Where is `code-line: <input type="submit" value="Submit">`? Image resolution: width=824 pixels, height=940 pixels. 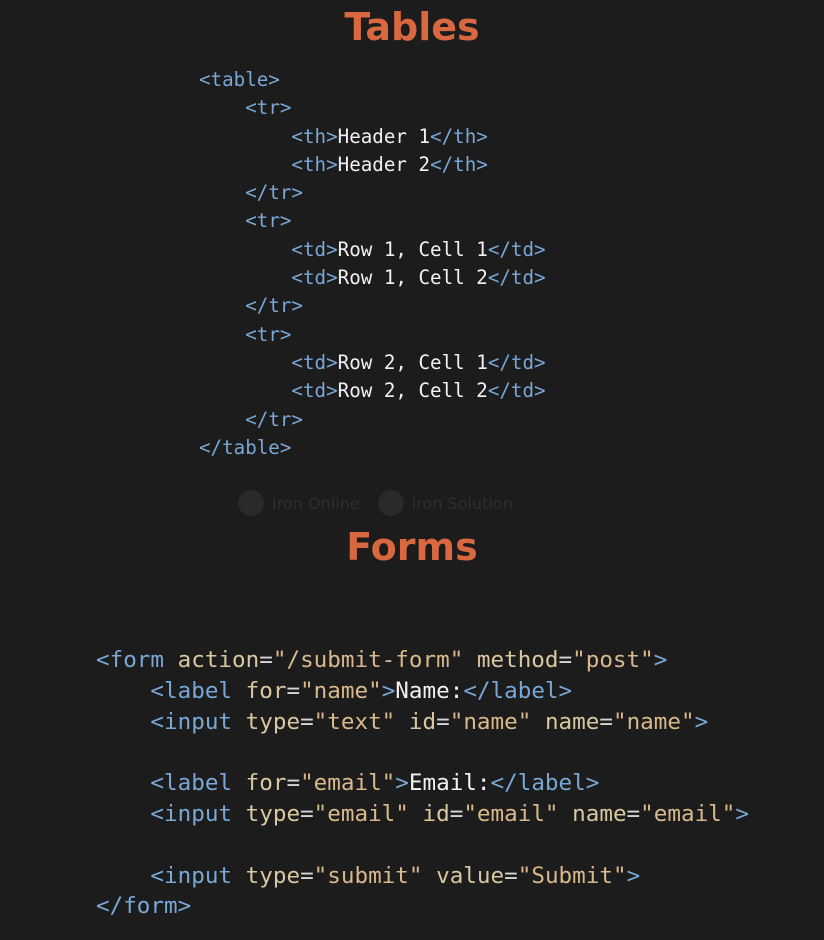
code-line: <input type="submit" value="Submit"> is located at coordinates (422, 876).